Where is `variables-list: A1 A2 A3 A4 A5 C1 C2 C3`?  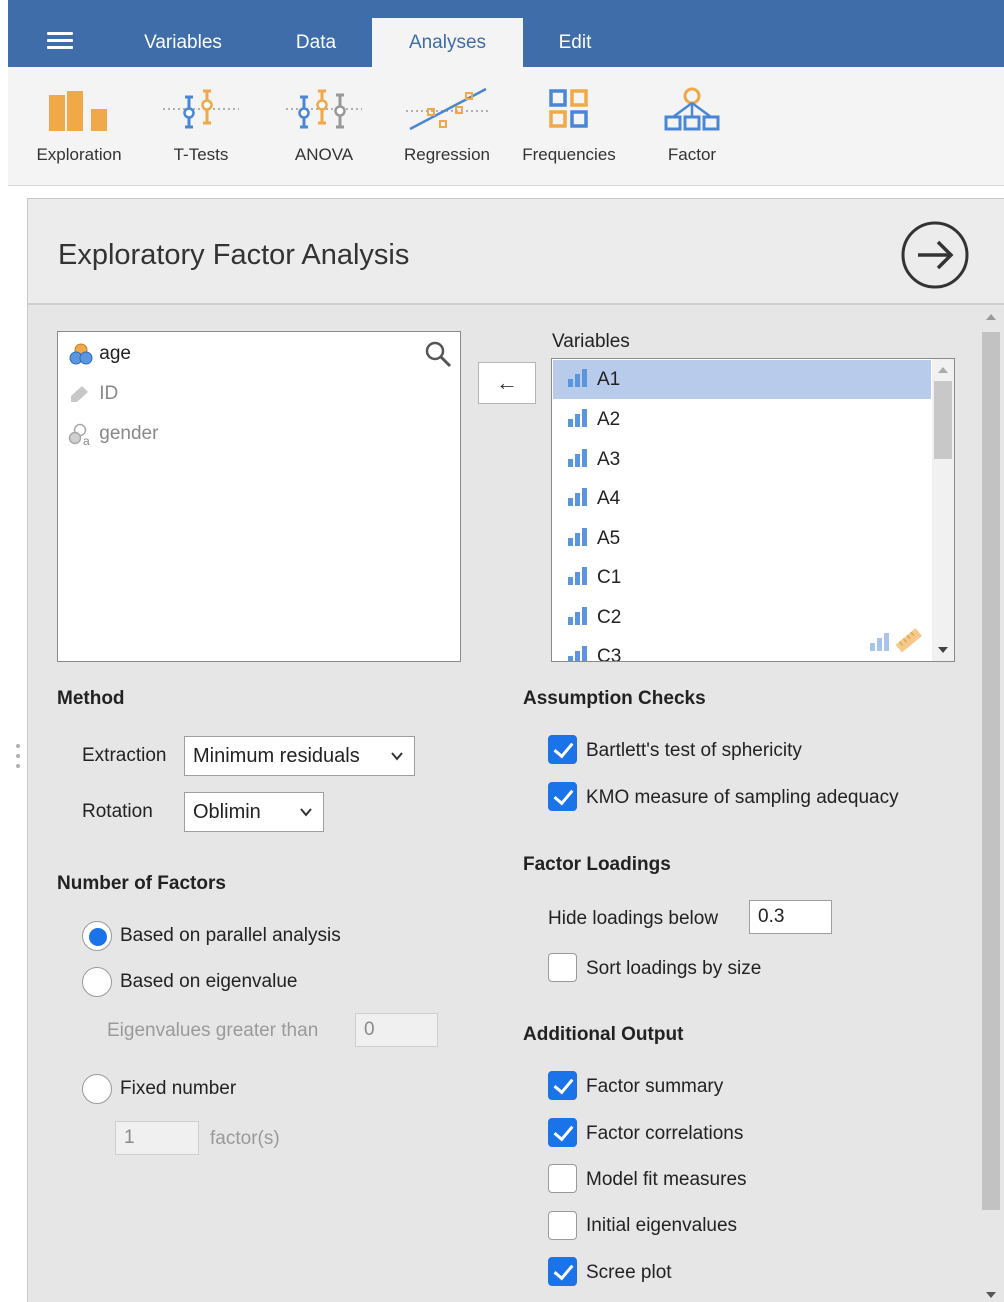
variables-list: A1 A2 A3 A4 A5 C1 C2 C3 is located at coordinates (753, 510).